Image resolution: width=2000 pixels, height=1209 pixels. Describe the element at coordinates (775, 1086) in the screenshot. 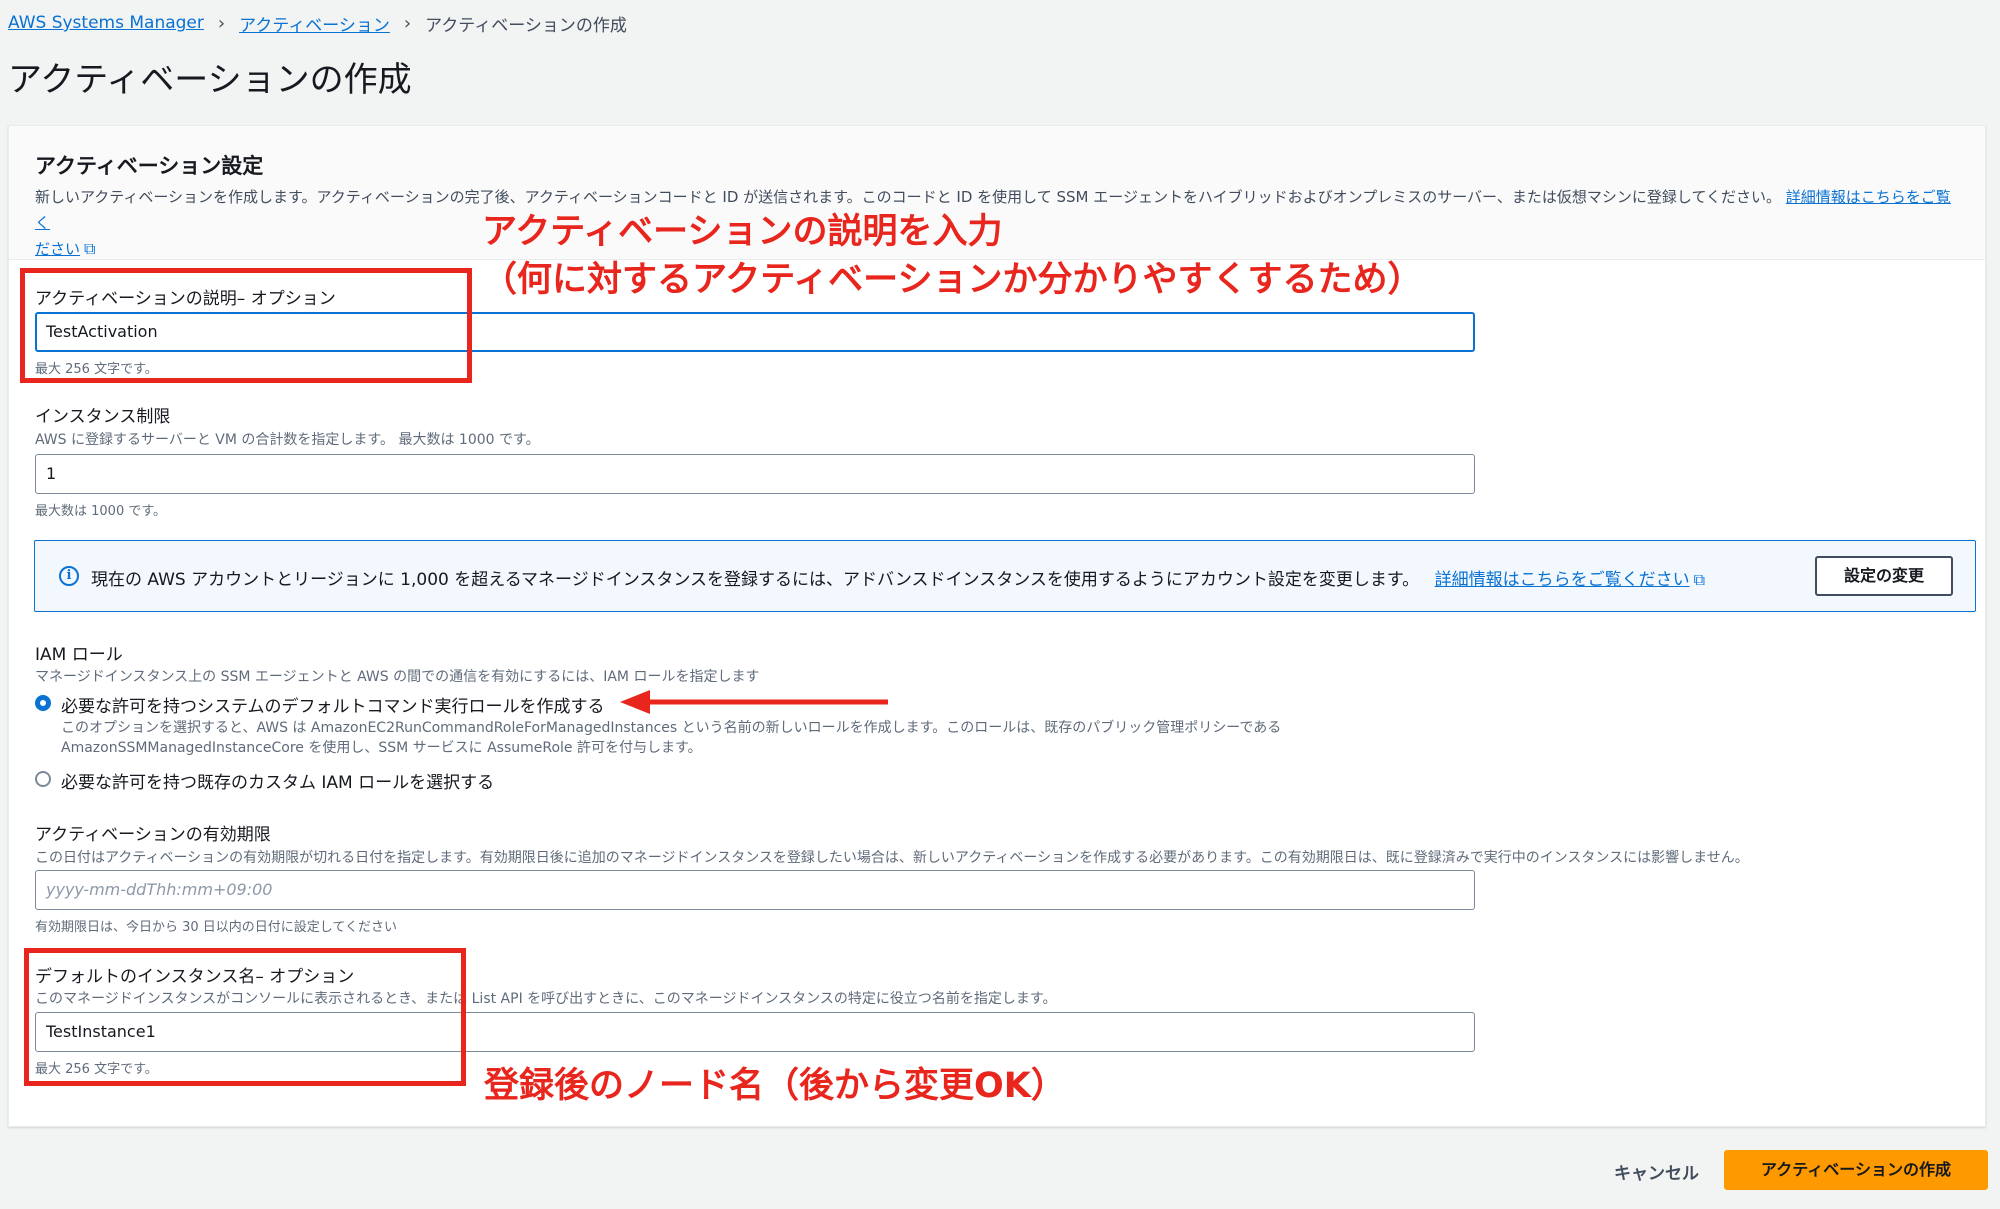

I see `annotation-instance-name: 登録後のノード名（後から変更OK）` at that location.